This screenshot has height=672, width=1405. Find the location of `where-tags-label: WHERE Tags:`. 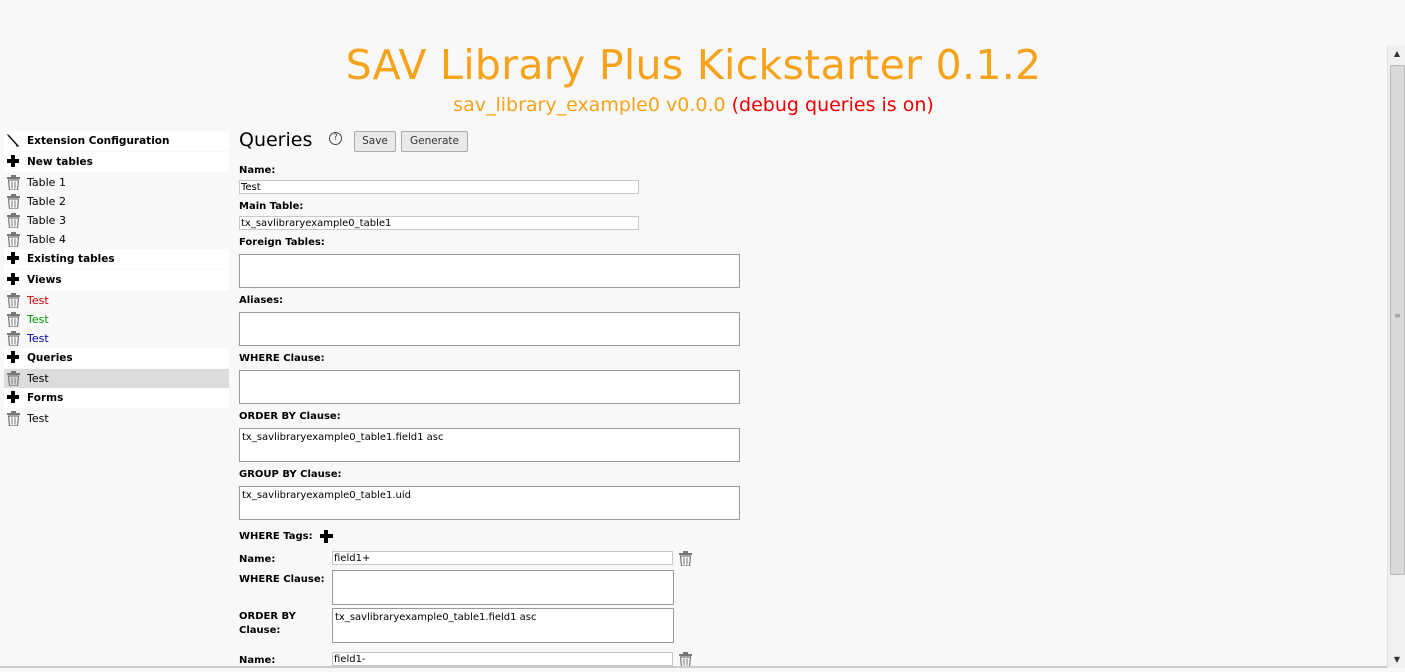

where-tags-label: WHERE Tags: is located at coordinates (276, 536).